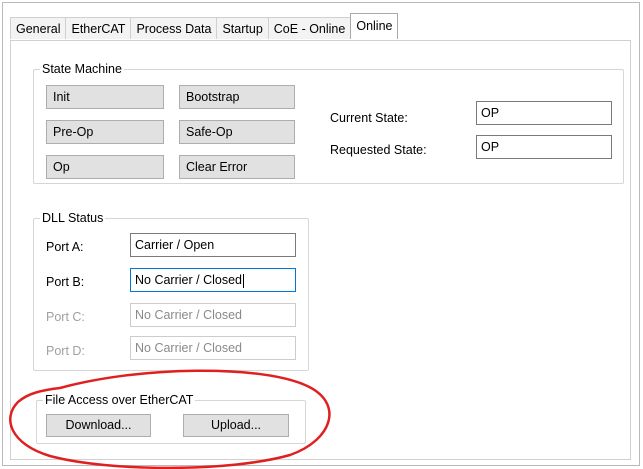 This screenshot has height=469, width=643. Describe the element at coordinates (242, 28) in the screenshot. I see `tab-startup: Startup` at that location.